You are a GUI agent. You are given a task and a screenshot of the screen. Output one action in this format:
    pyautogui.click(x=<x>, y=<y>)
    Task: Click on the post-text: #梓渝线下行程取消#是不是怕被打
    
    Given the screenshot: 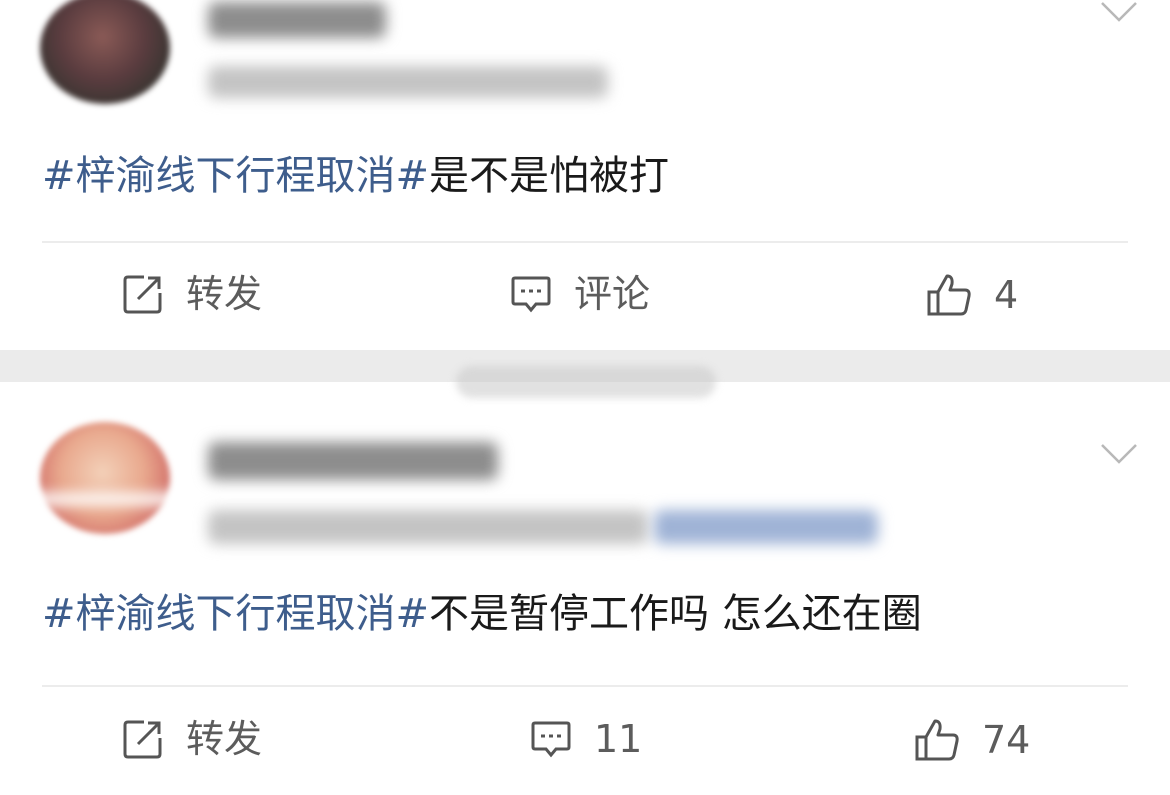 What is the action you would take?
    pyautogui.click(x=355, y=176)
    